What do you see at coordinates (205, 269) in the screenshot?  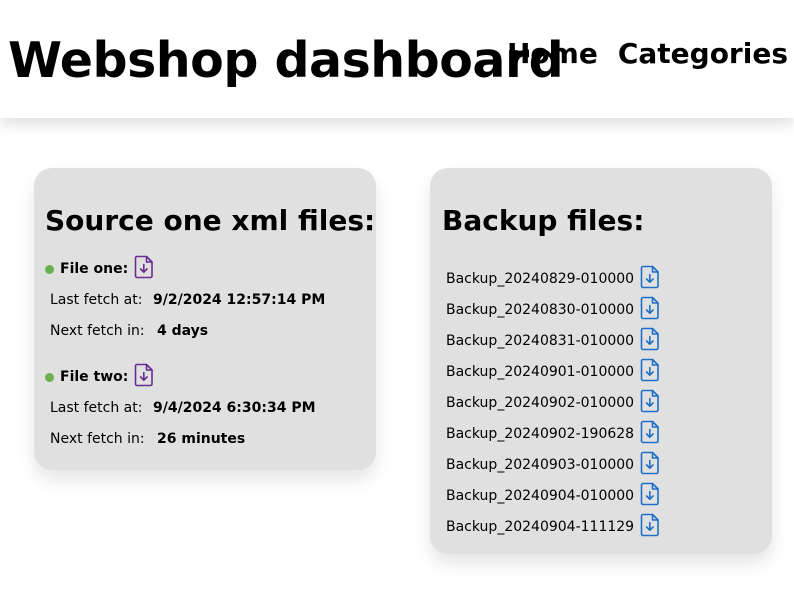 I see `source-file-one: File one:` at bounding box center [205, 269].